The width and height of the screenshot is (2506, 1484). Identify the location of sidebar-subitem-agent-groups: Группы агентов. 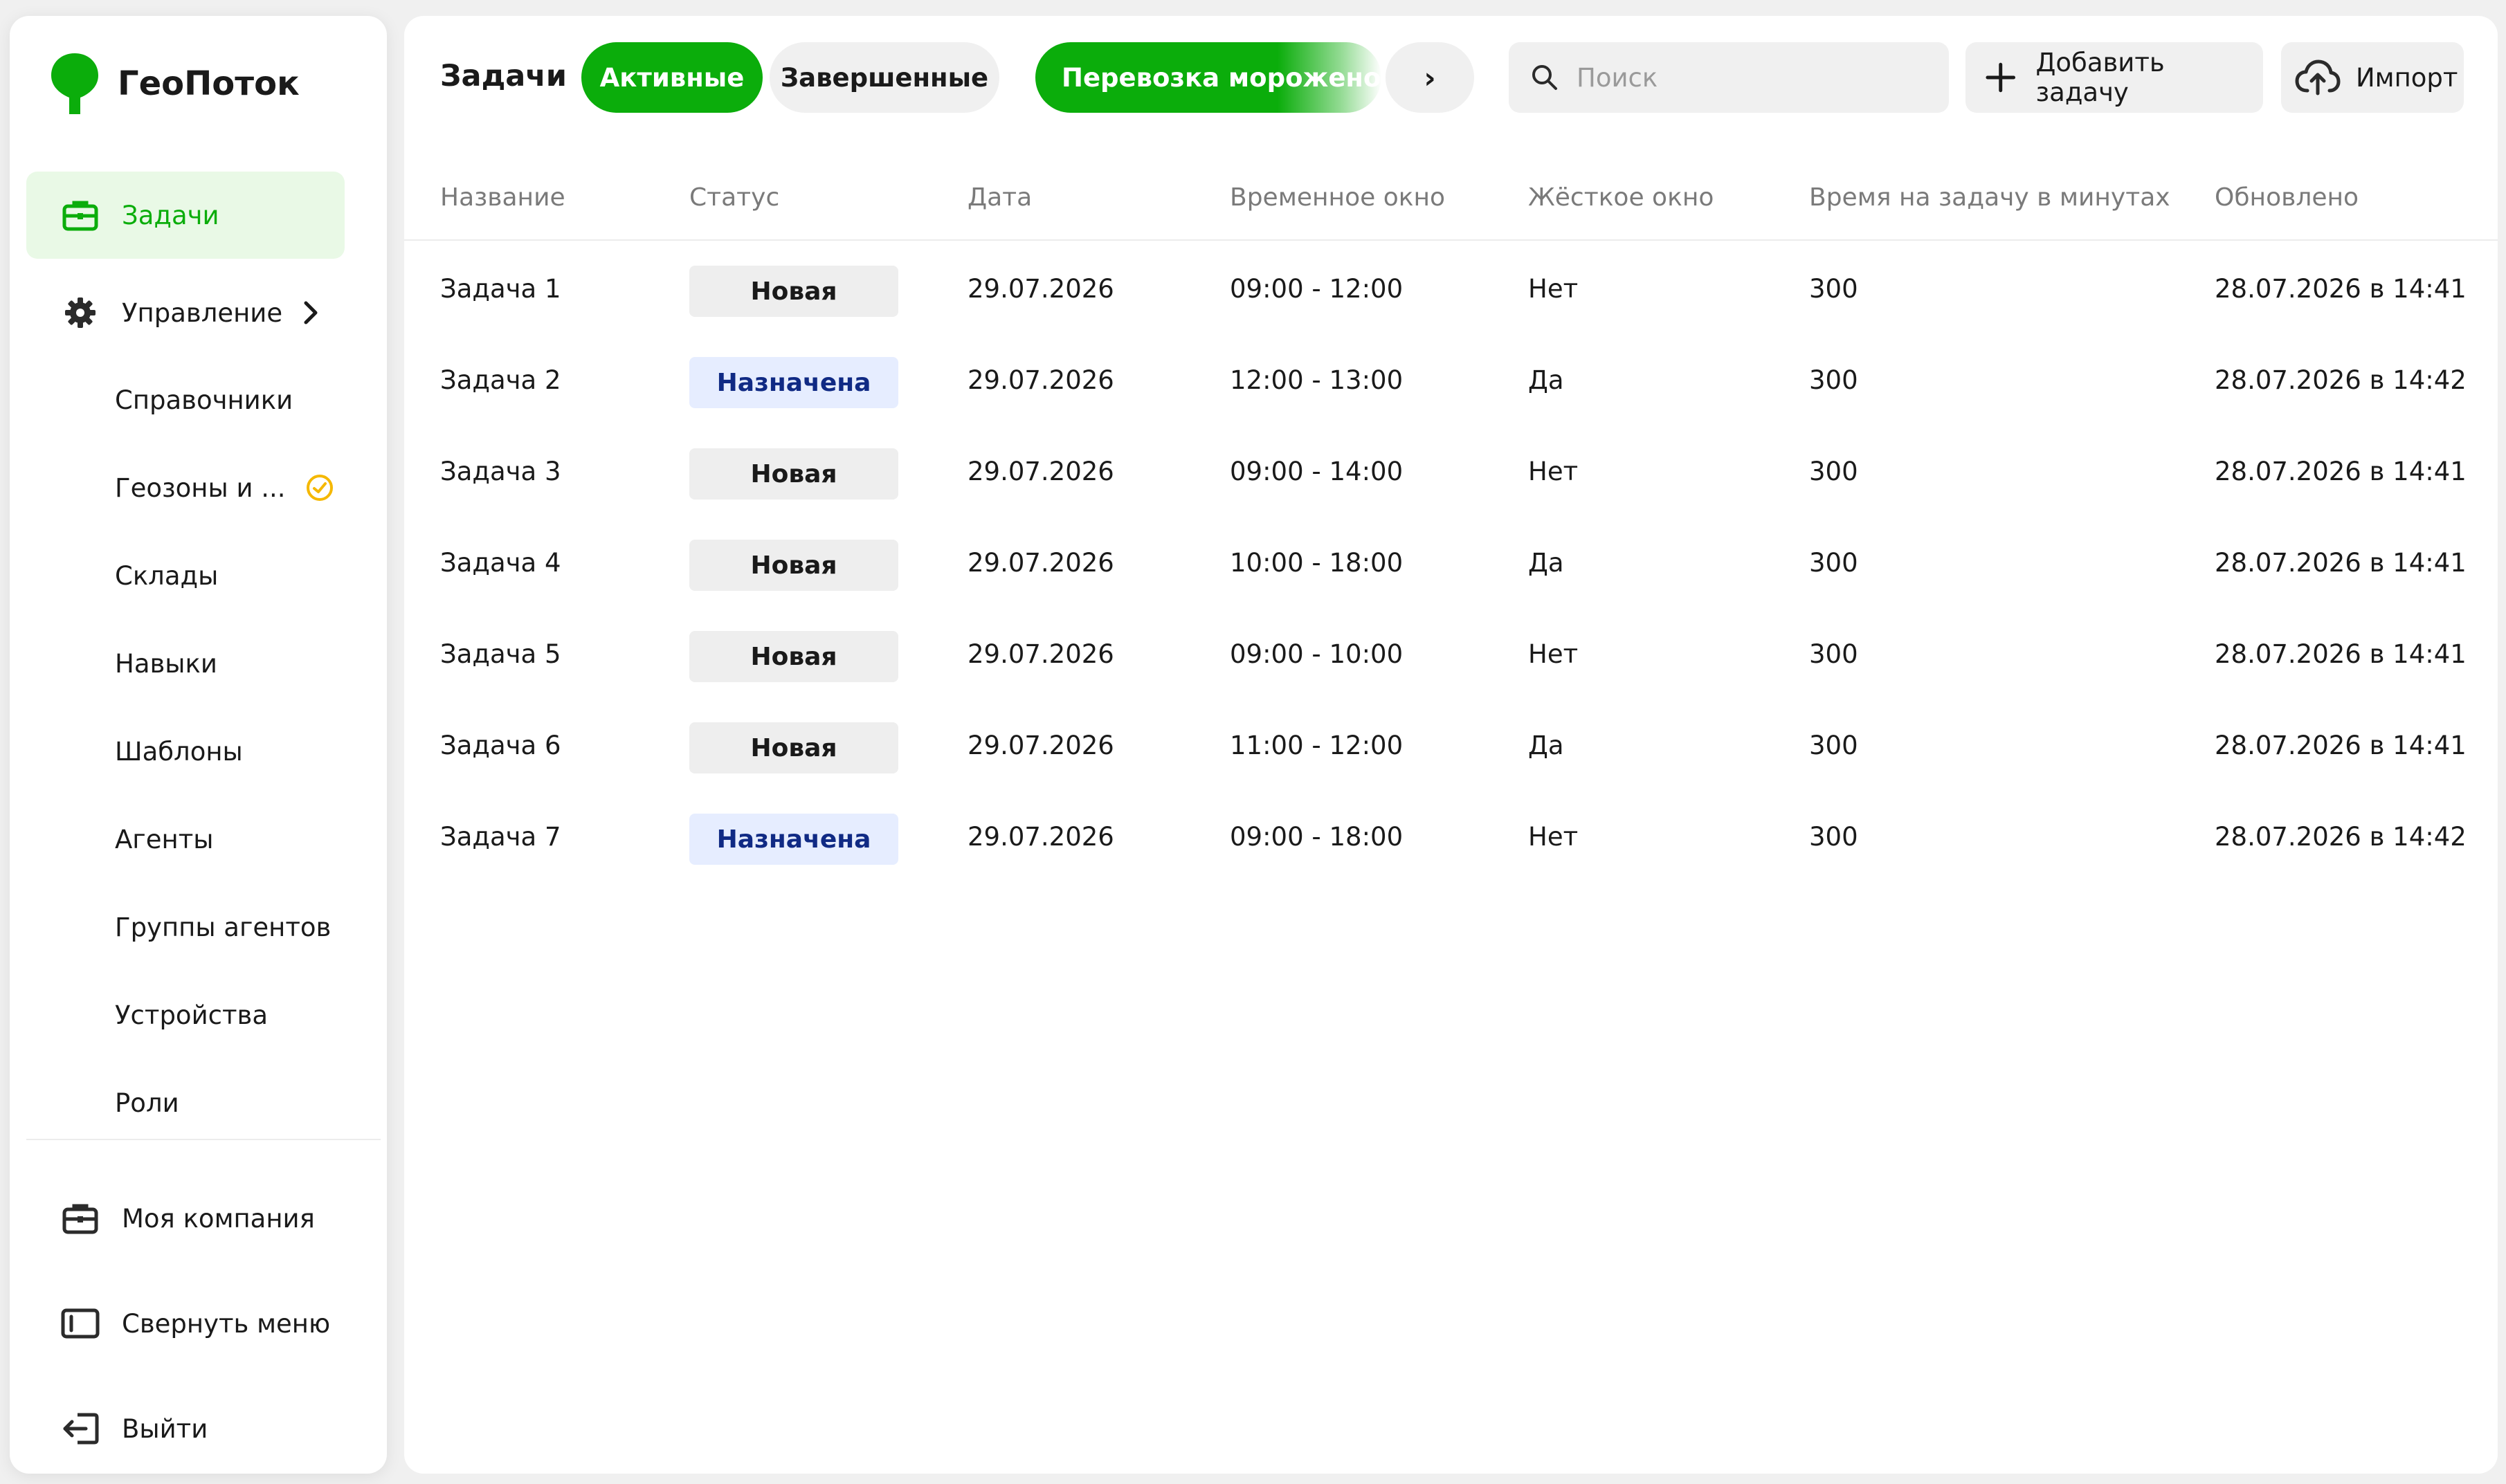
(223, 927).